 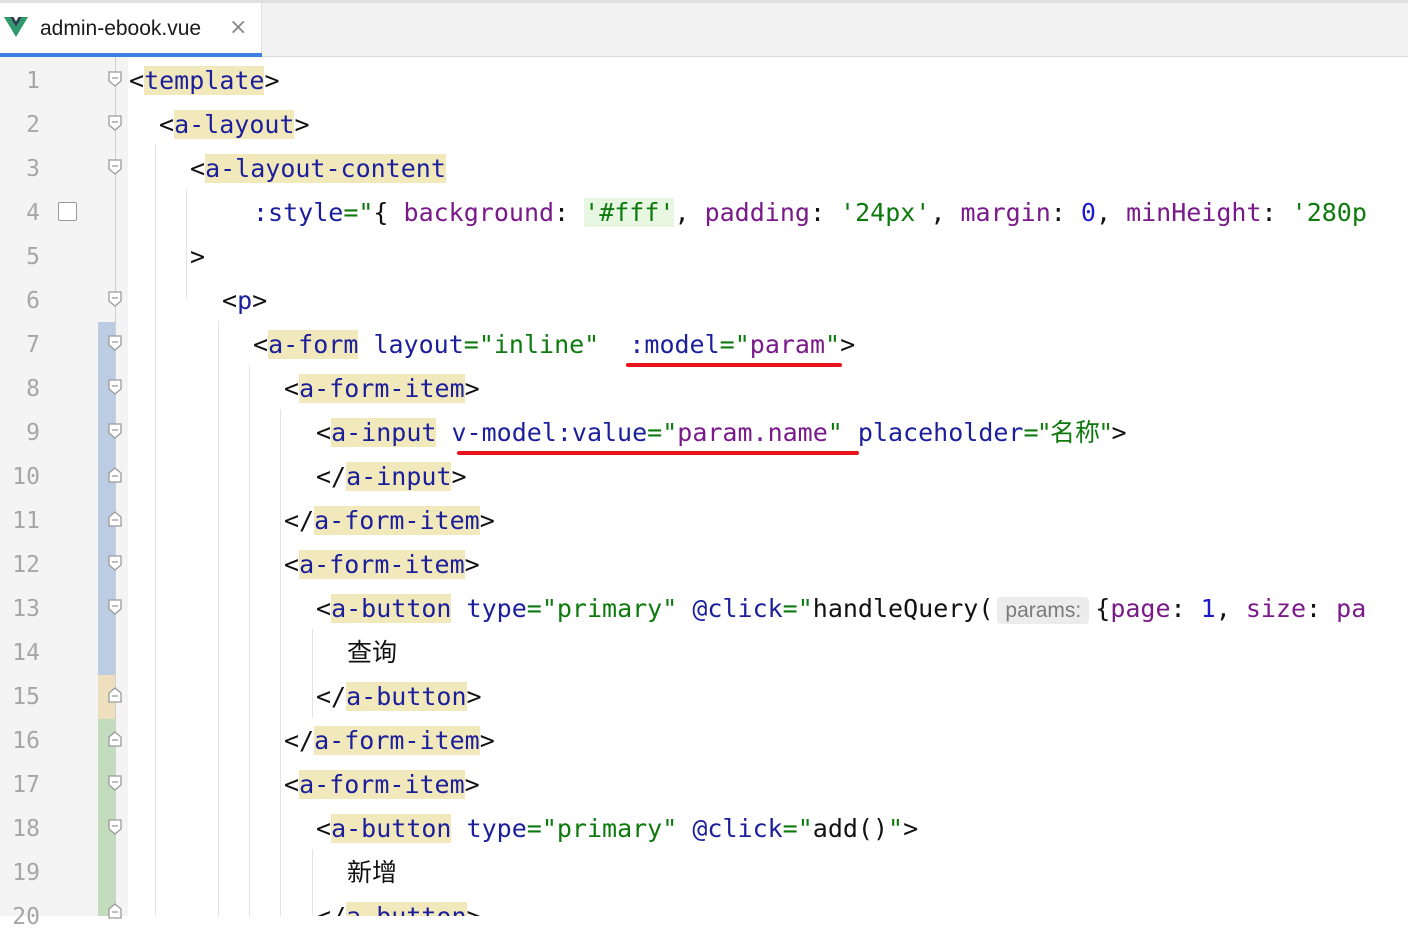 I want to click on attribute-value: "inline", so click(x=539, y=344).